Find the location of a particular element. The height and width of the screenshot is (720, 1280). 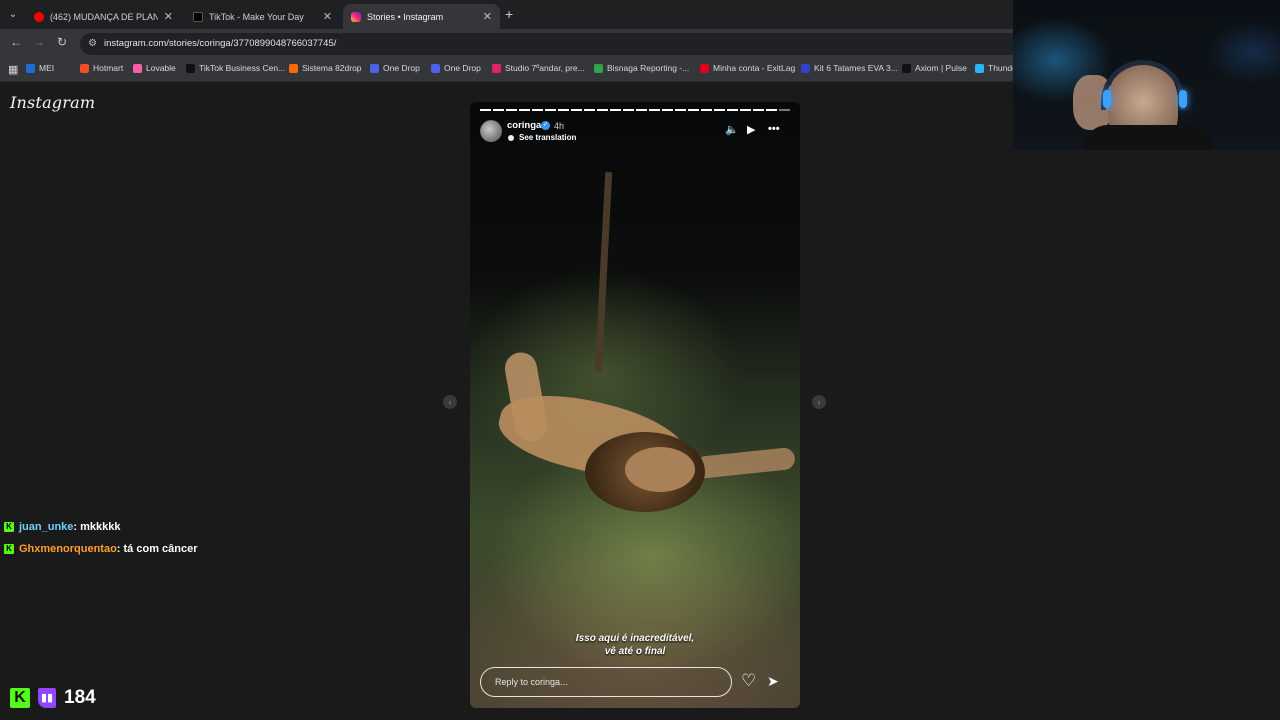

tab-search-chevron-icon: ⌄ is located at coordinates (13, 14).